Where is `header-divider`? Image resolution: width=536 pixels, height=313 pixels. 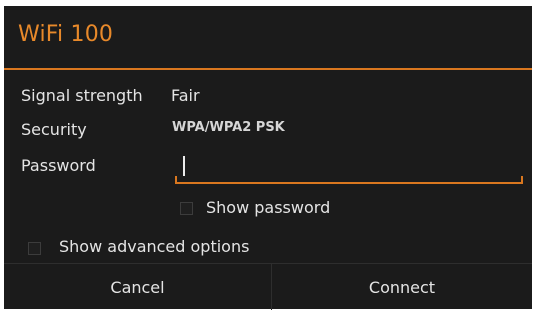
header-divider is located at coordinates (268, 69).